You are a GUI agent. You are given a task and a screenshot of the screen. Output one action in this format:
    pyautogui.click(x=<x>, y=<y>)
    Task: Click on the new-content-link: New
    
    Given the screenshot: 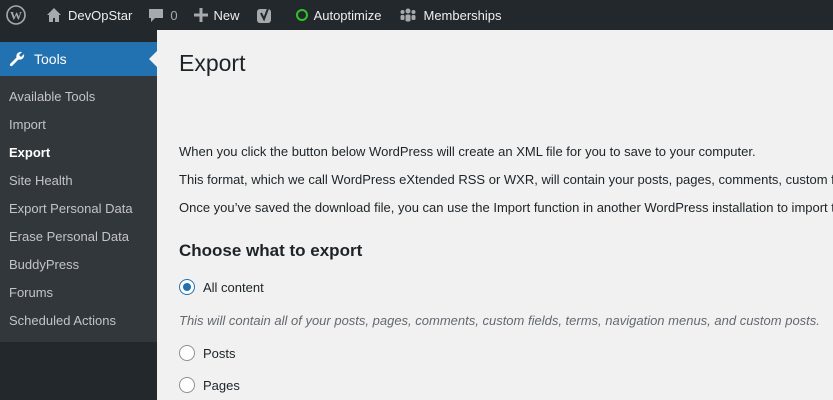 What is the action you would take?
    pyautogui.click(x=217, y=15)
    